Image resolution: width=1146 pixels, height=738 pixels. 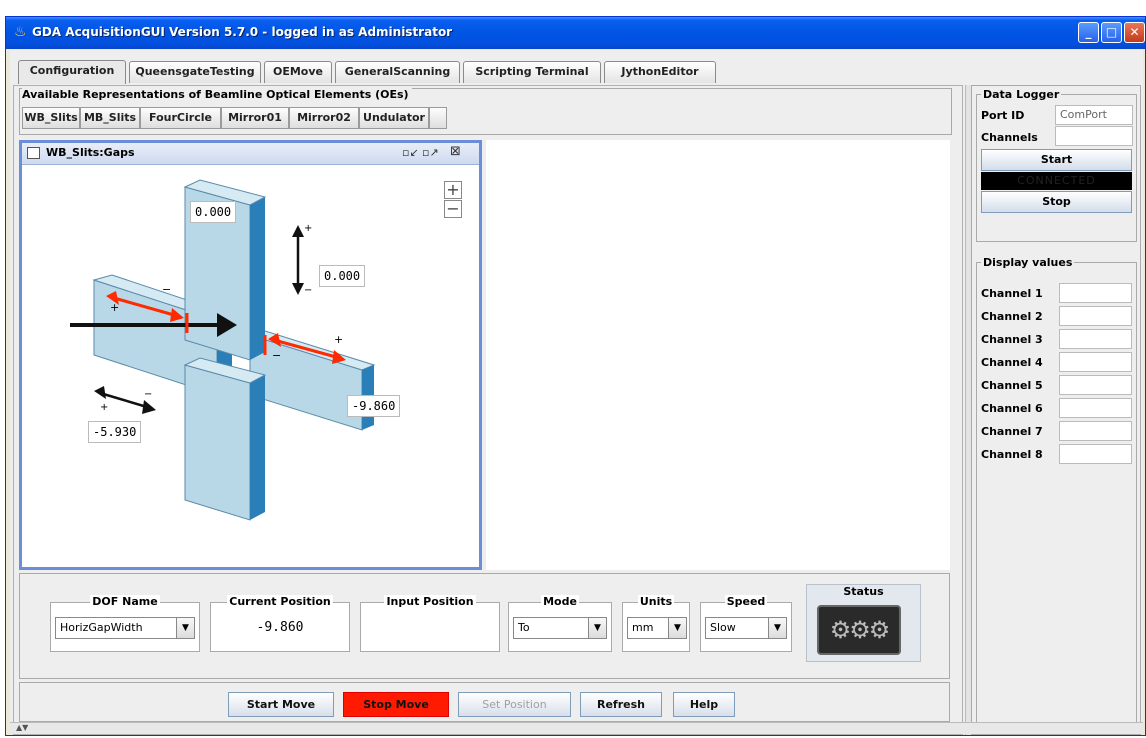 I want to click on current-position-value: -9.860, so click(x=280, y=627).